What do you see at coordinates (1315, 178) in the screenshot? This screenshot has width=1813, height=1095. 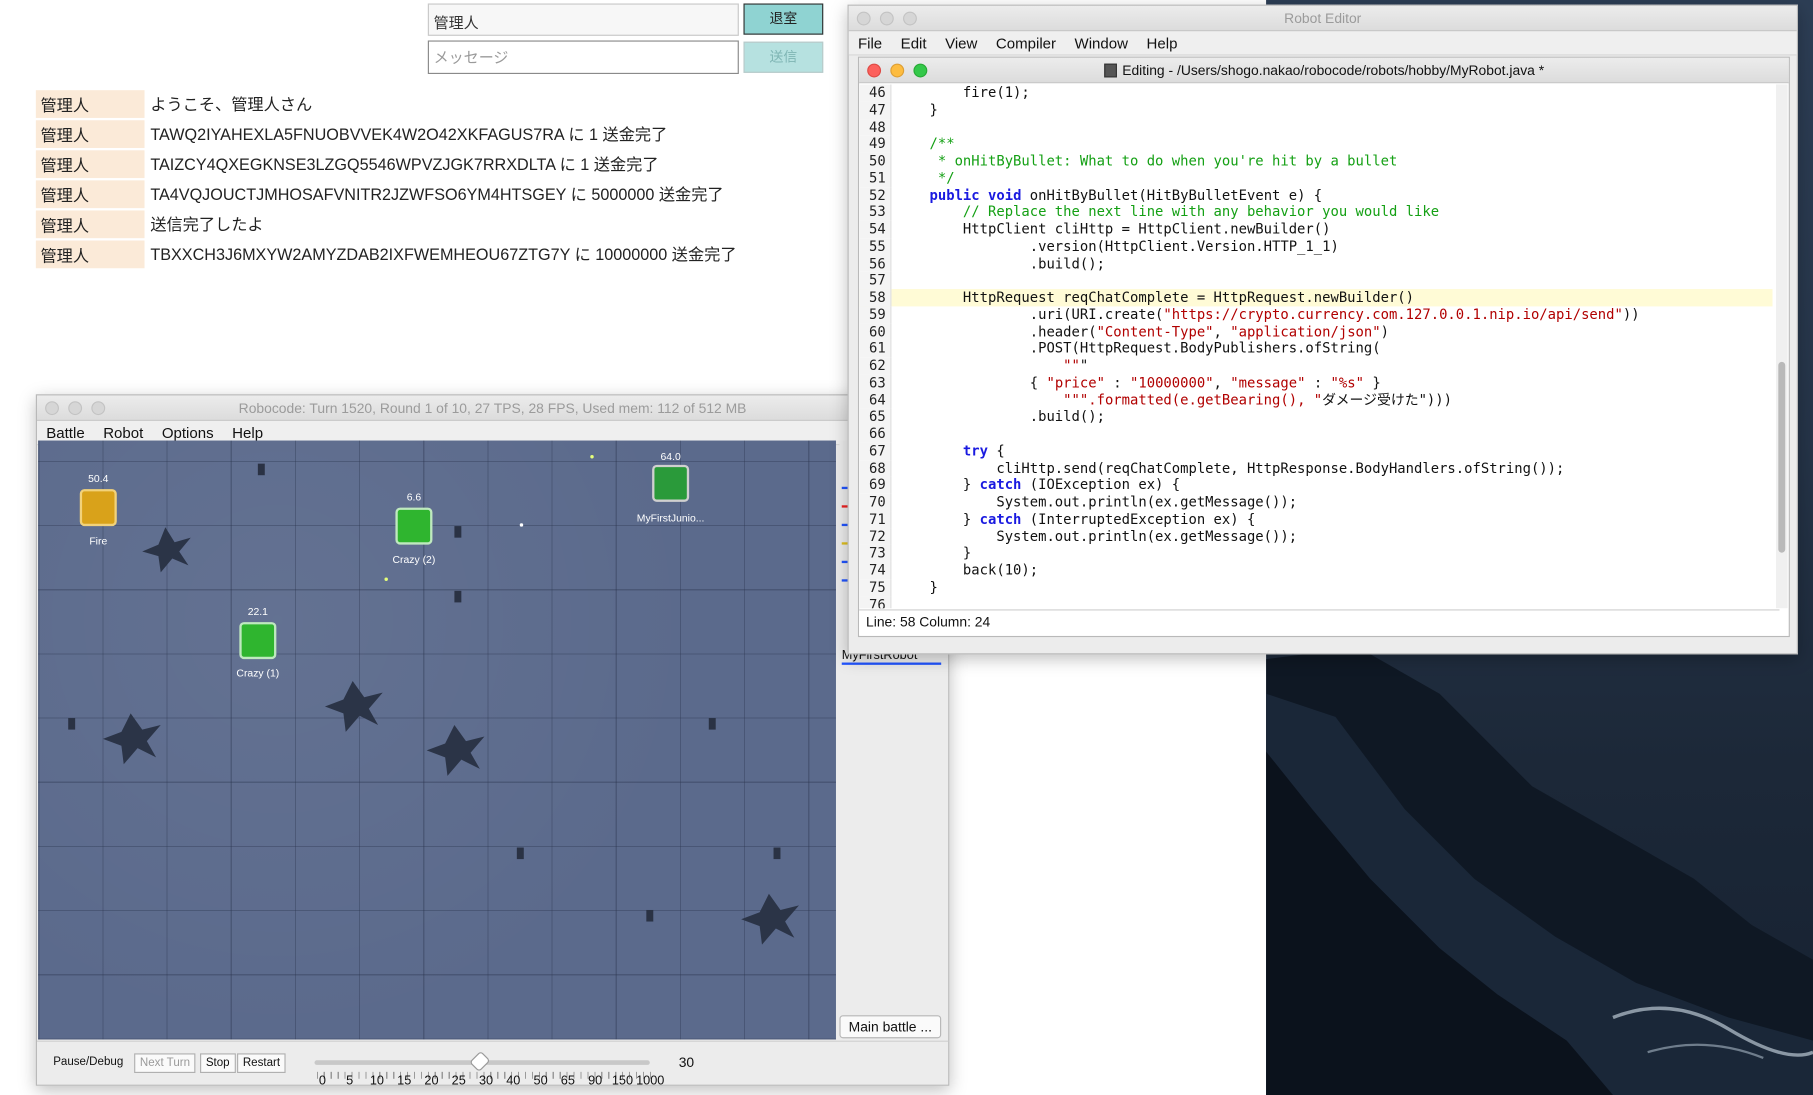 I see `code-line: 51 */` at bounding box center [1315, 178].